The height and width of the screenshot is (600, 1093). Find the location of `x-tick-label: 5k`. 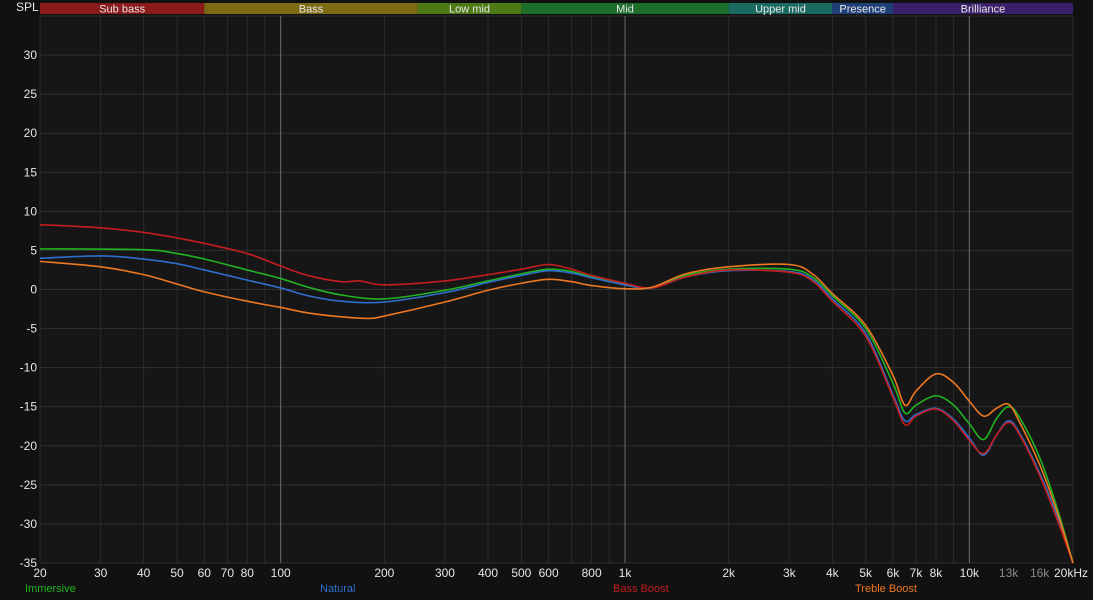

x-tick-label: 5k is located at coordinates (866, 573).